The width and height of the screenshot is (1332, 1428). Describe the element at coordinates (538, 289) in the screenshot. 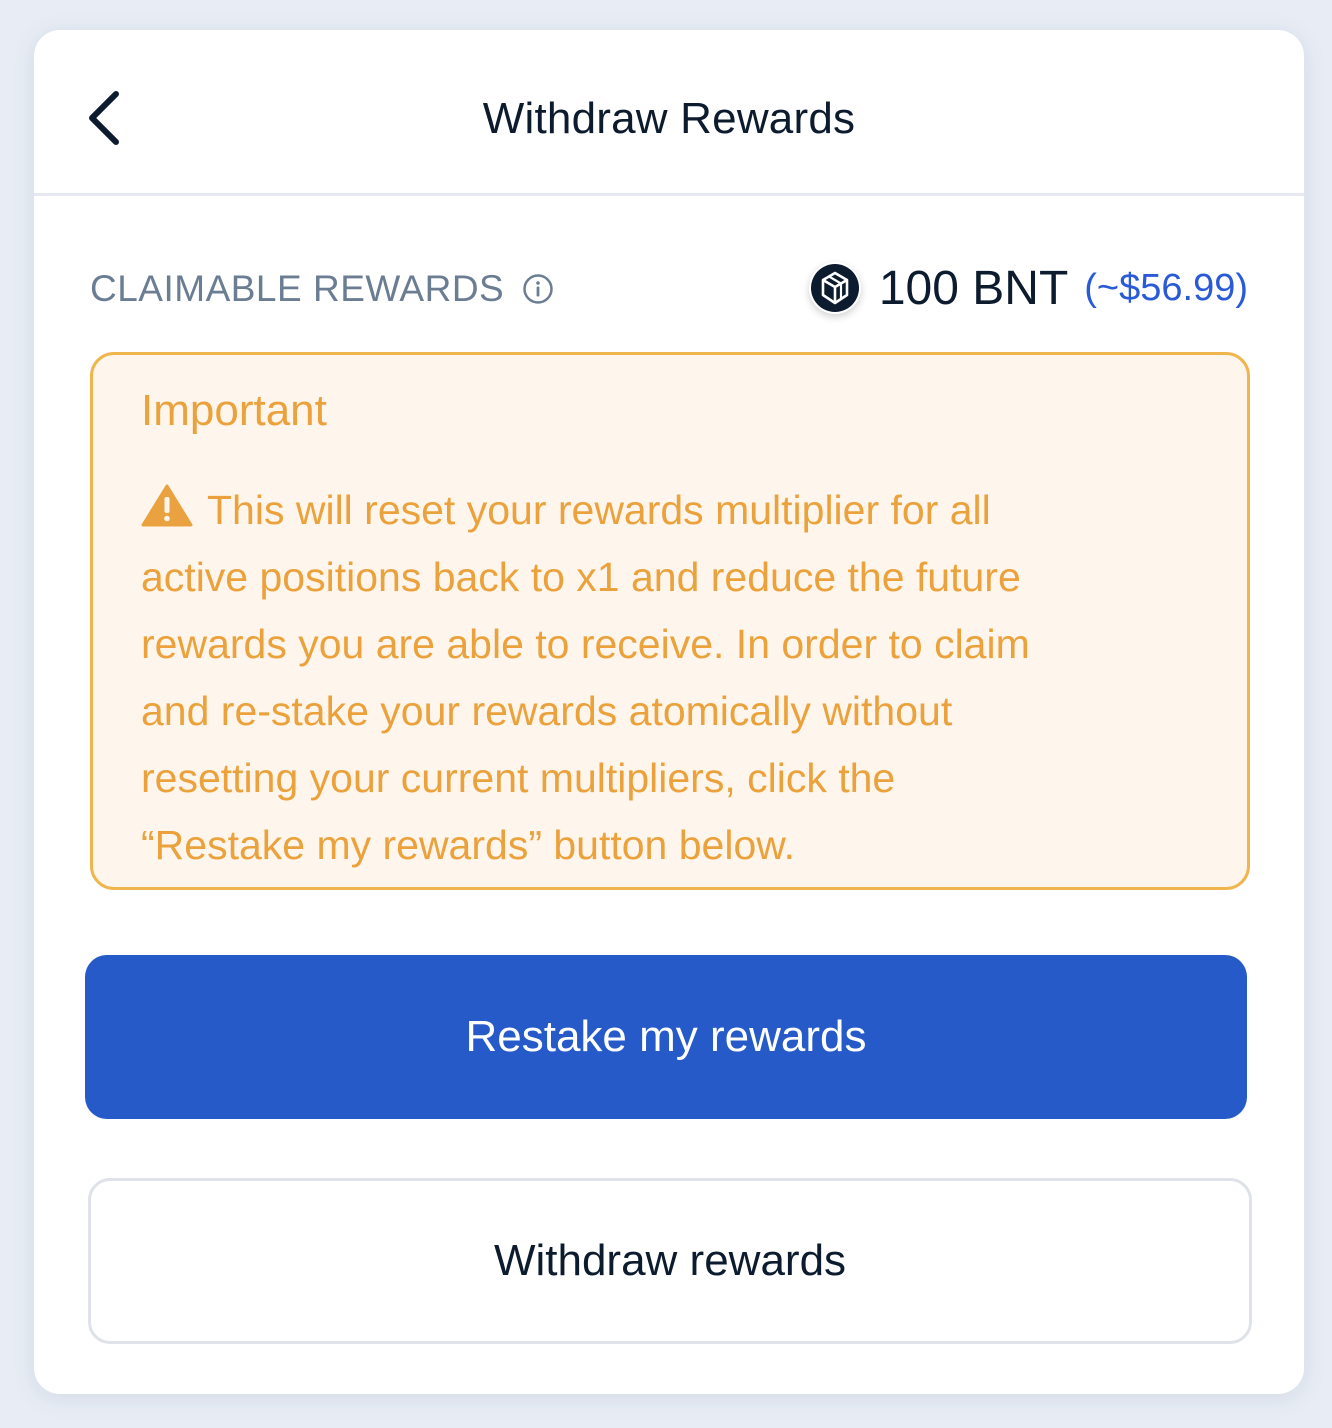

I see `info-icon` at that location.